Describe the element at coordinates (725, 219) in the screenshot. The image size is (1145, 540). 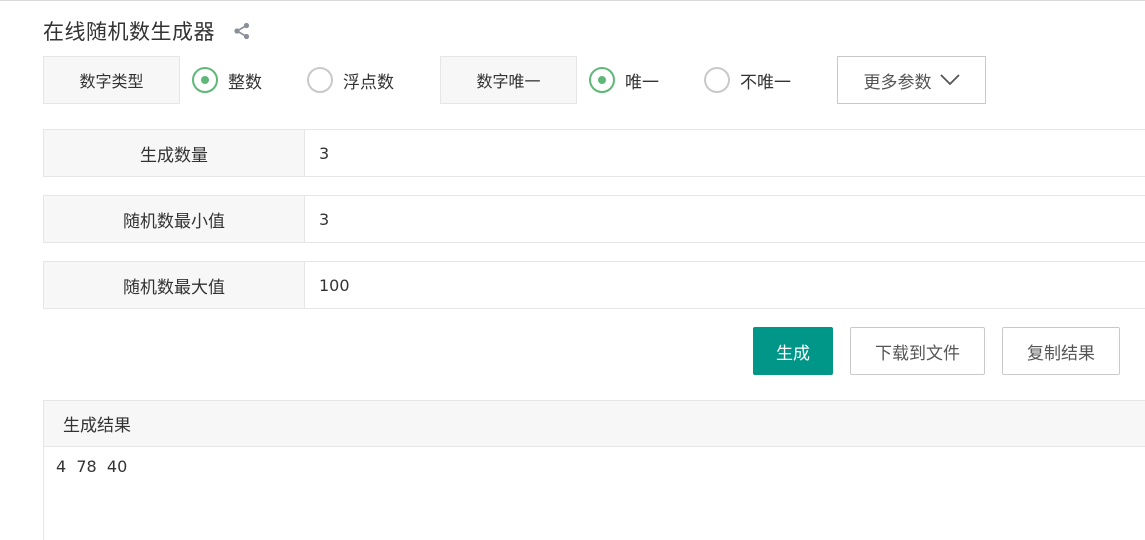
I see `min-input` at that location.